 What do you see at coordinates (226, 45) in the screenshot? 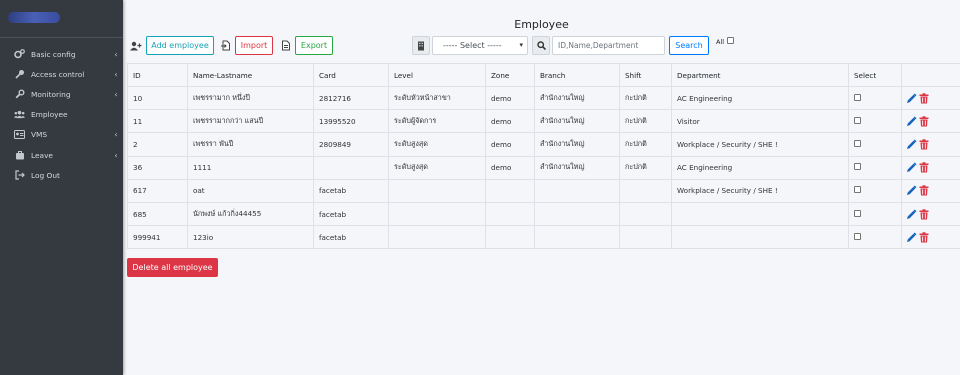
I see `import-file-icon` at bounding box center [226, 45].